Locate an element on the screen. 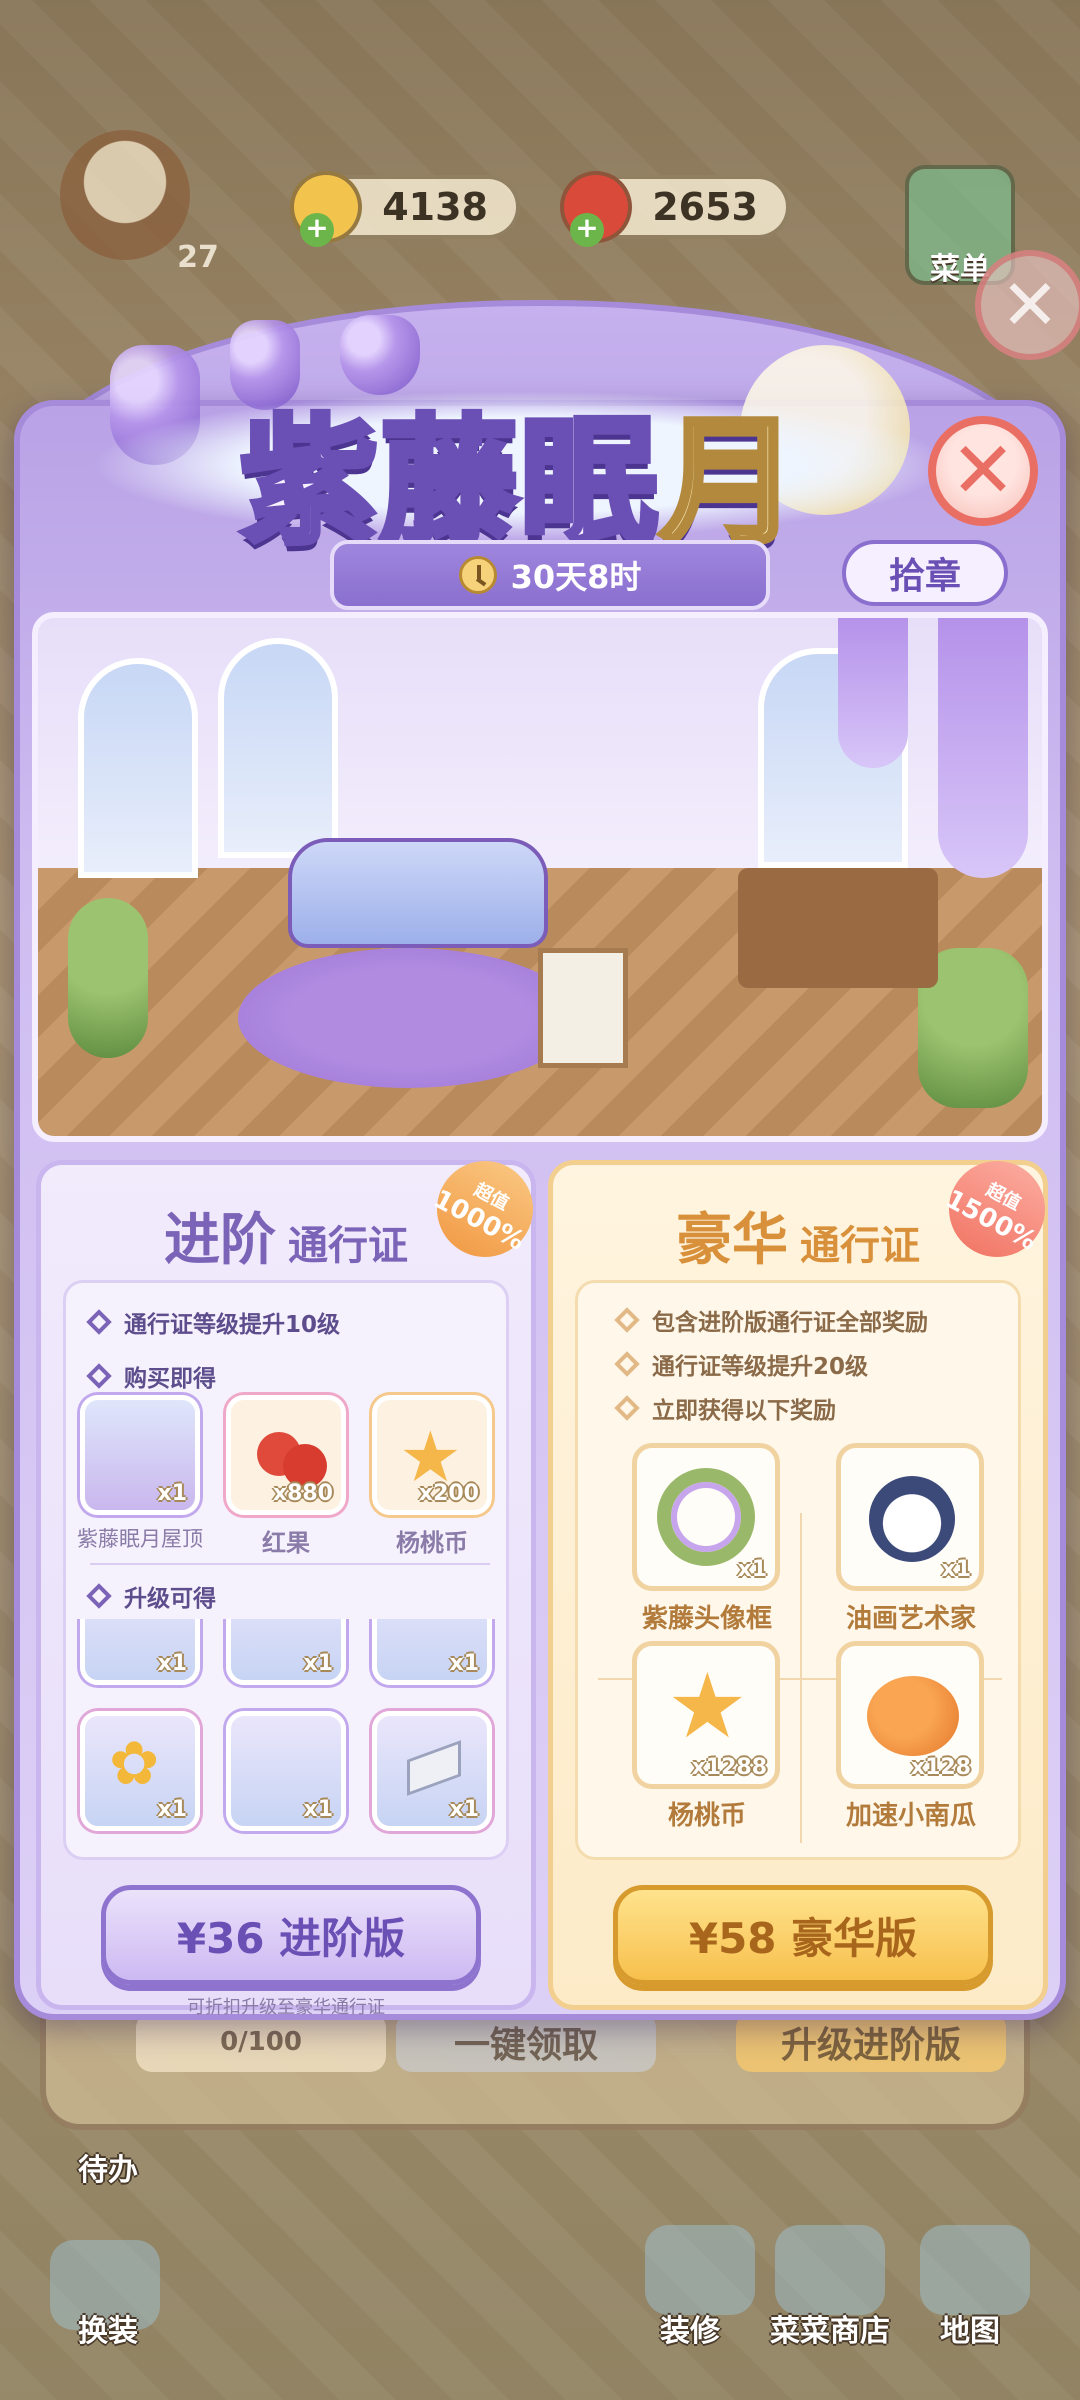 Image resolution: width=1080 pixels, height=2400 pixels. art-supplies-icon: x1 is located at coordinates (286, 1771).